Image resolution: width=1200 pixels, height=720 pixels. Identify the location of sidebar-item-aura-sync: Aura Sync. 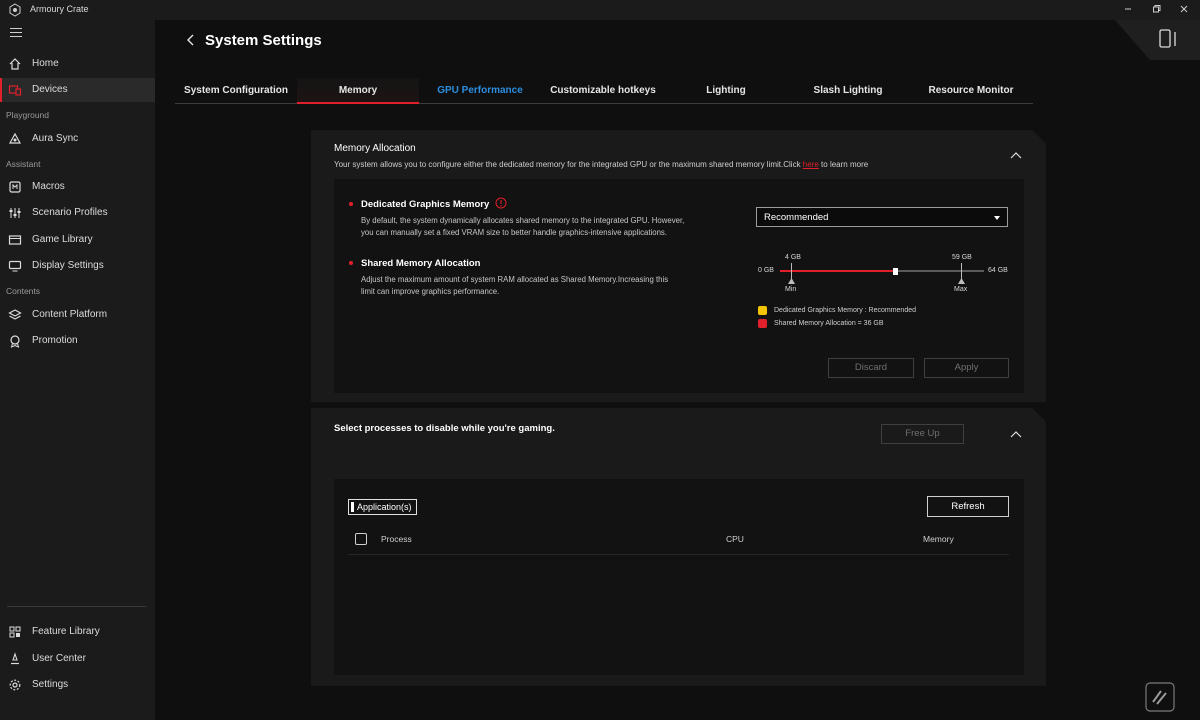
(77, 139).